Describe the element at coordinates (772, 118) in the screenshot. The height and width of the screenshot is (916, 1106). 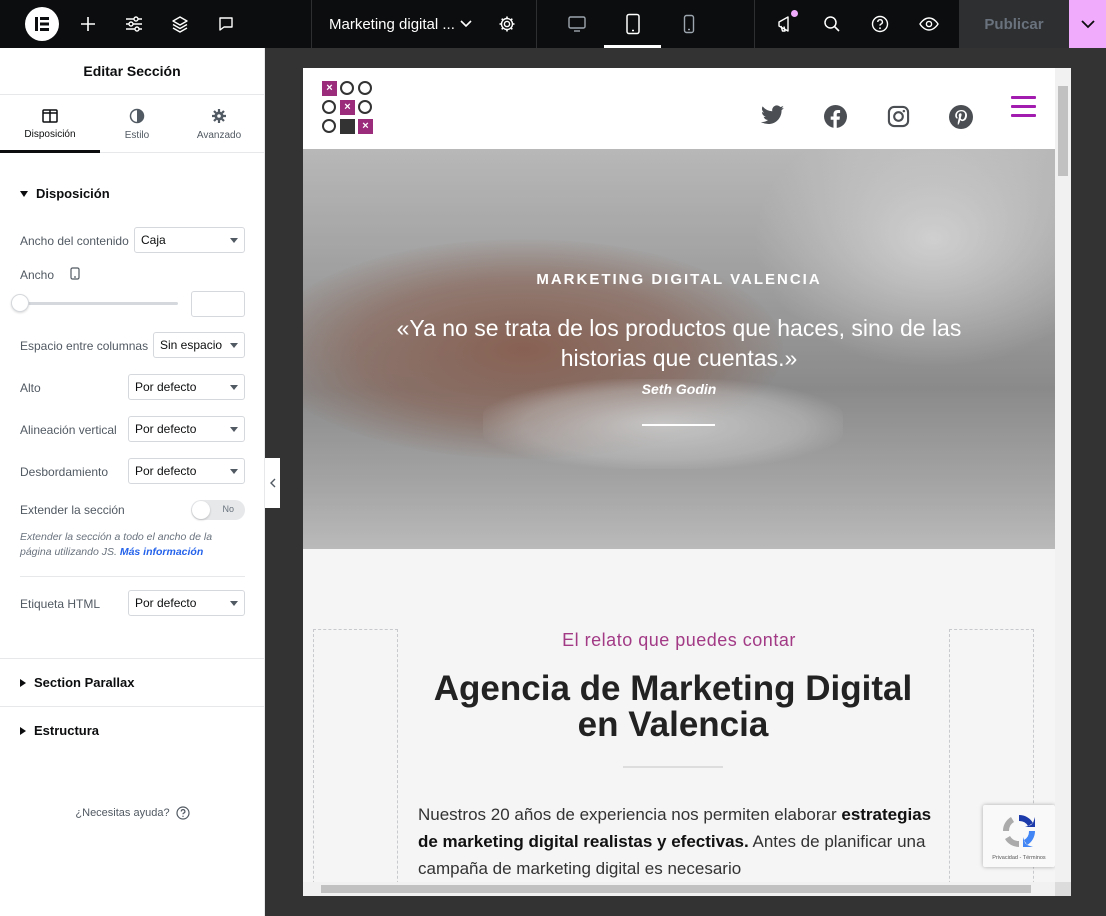
I see `twitter-icon` at that location.